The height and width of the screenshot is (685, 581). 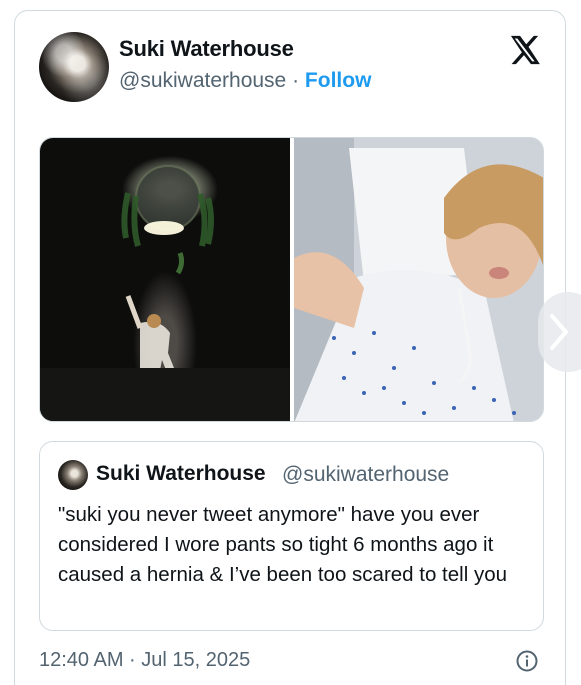 I want to click on post-timestamp: 12:40 AM · Jul 15, 2025, so click(x=144, y=660).